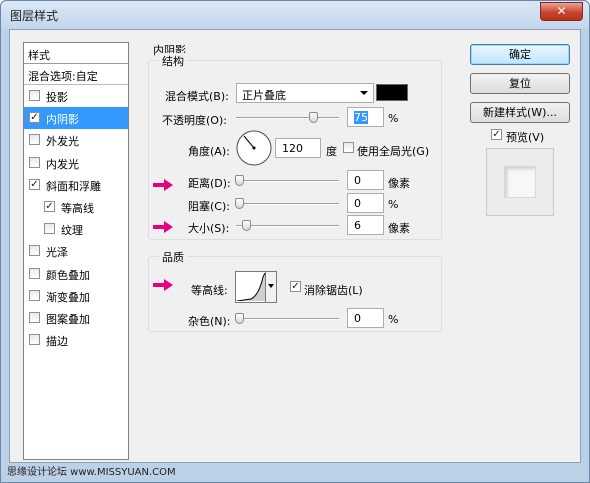 The width and height of the screenshot is (590, 483). Describe the element at coordinates (173, 61) in the screenshot. I see `structure-legend: 结构` at that location.